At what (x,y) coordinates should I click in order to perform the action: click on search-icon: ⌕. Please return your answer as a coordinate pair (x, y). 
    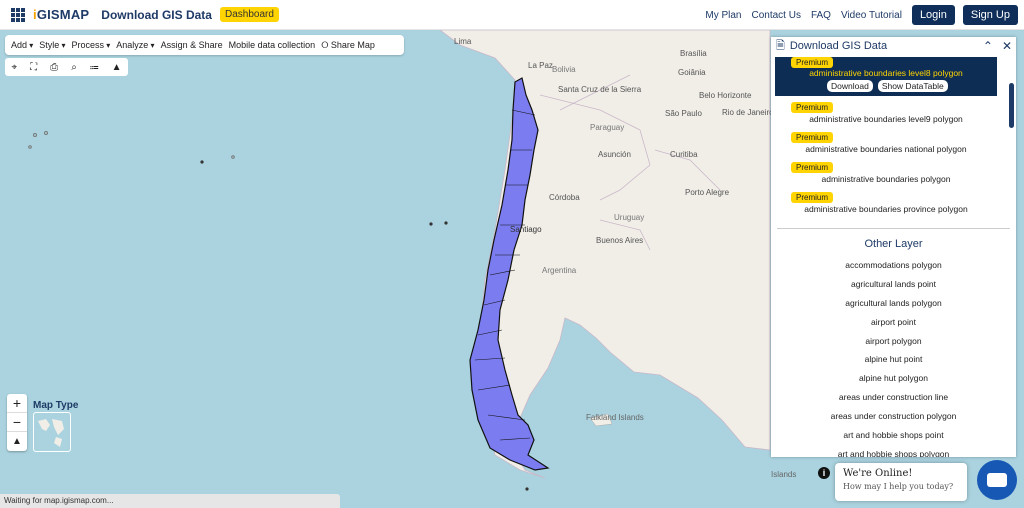
    Looking at the image, I should click on (74, 67).